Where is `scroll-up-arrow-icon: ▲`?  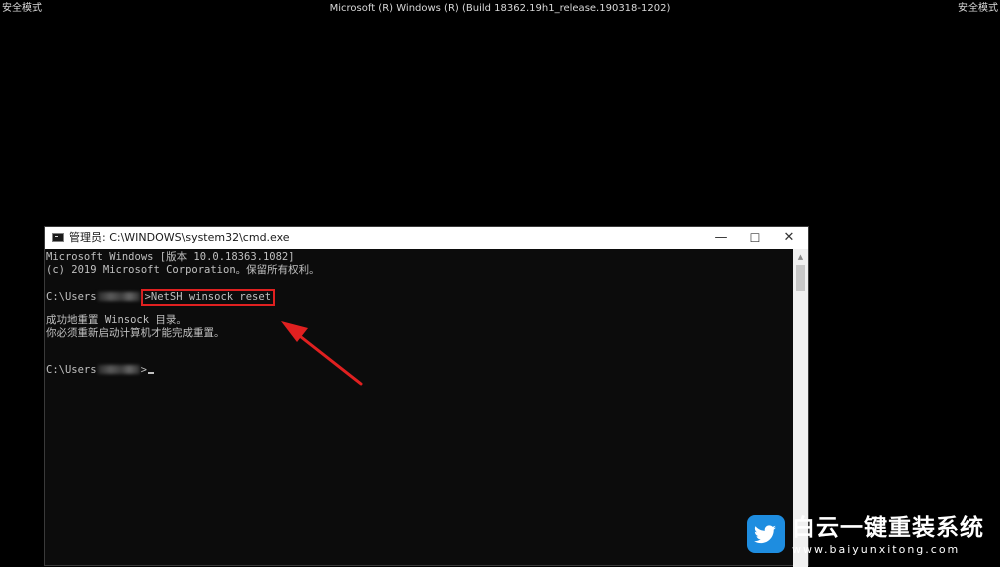 scroll-up-arrow-icon: ▲ is located at coordinates (800, 257).